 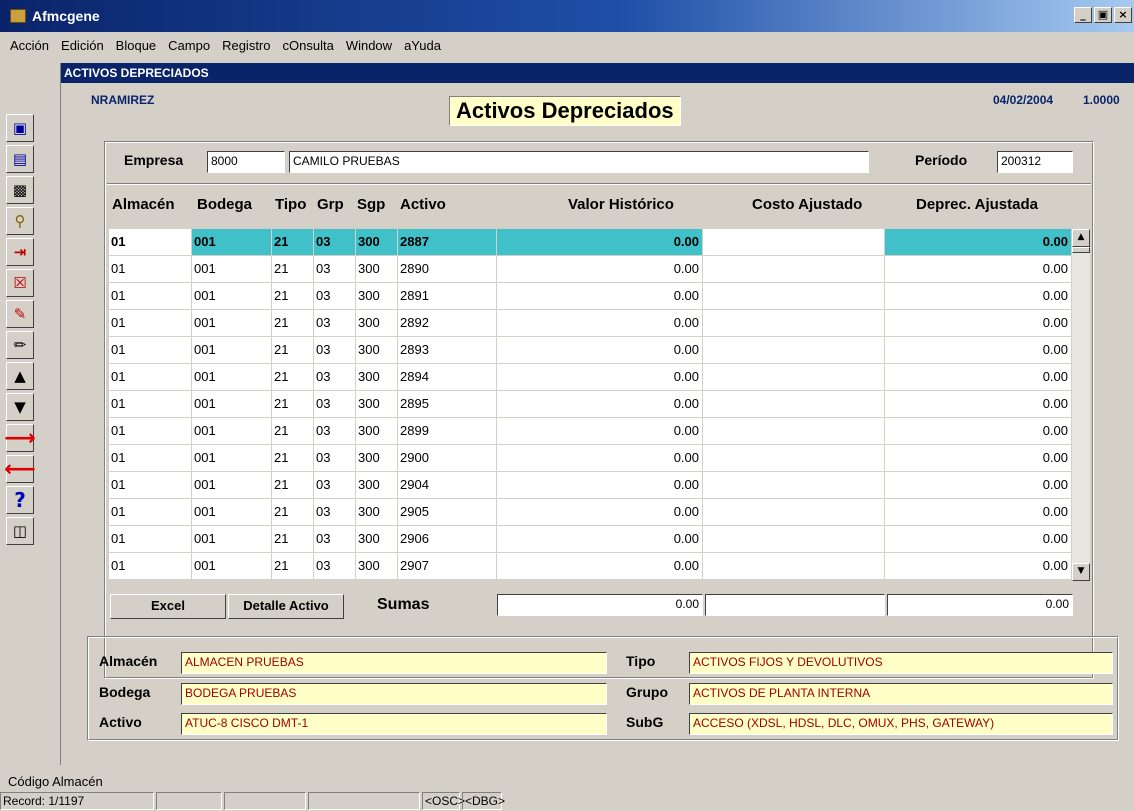 I want to click on menu-campo: Campo, so click(x=189, y=45).